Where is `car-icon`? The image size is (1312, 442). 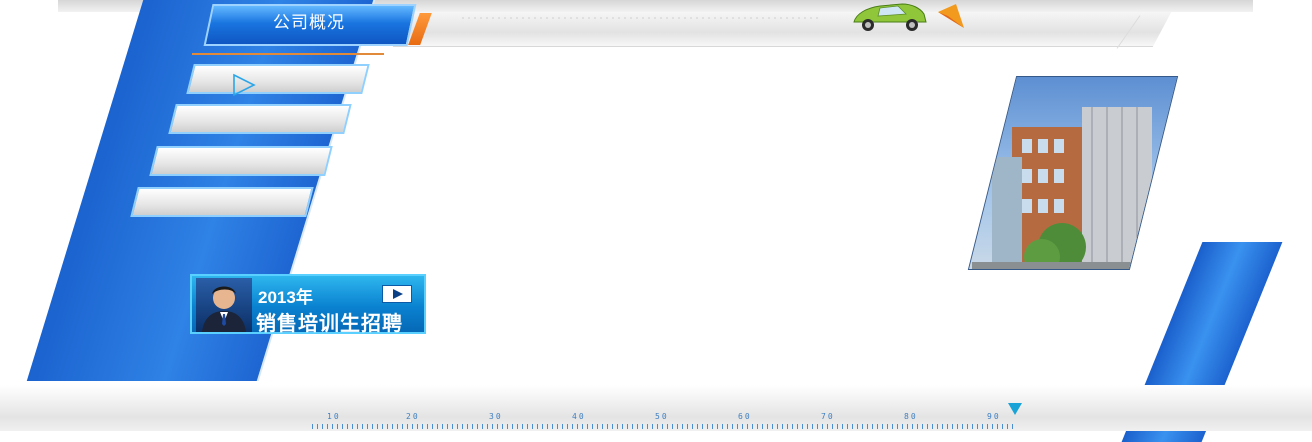 car-icon is located at coordinates (890, 17).